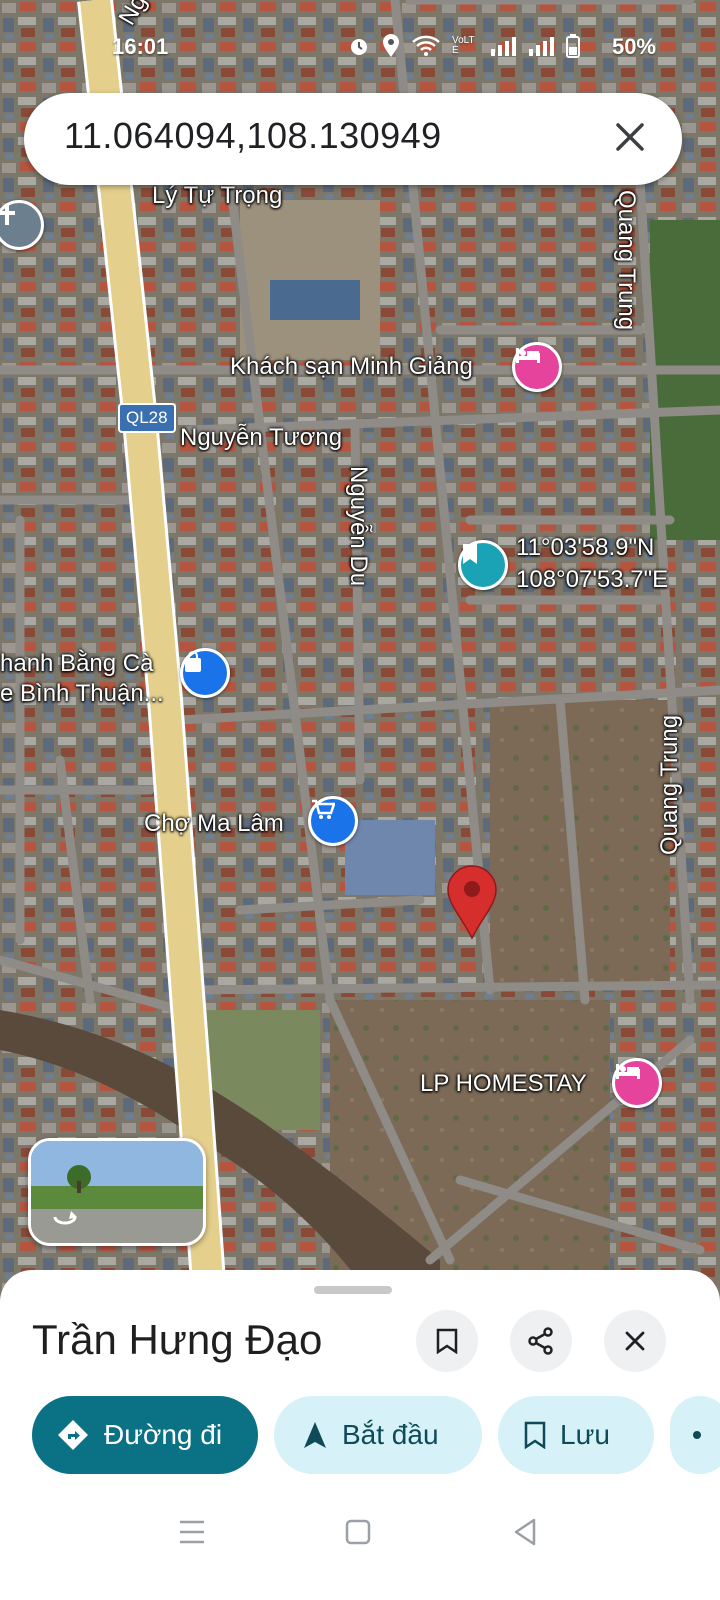 This screenshot has width=720, height=1600. Describe the element at coordinates (463, 45) in the screenshot. I see `volte-icon: VoLTE` at that location.